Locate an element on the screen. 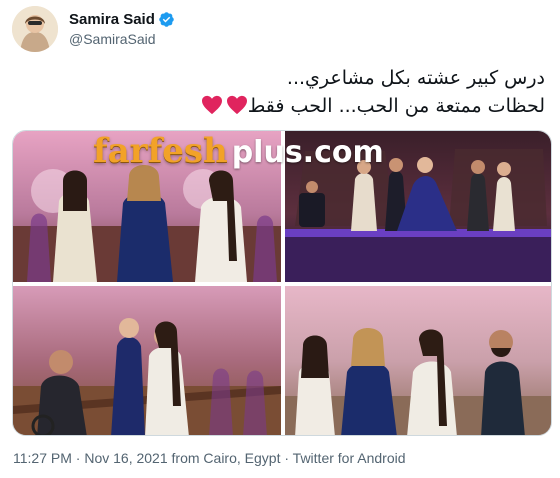 The width and height of the screenshot is (560, 478). verified-badge-icon is located at coordinates (166, 19).